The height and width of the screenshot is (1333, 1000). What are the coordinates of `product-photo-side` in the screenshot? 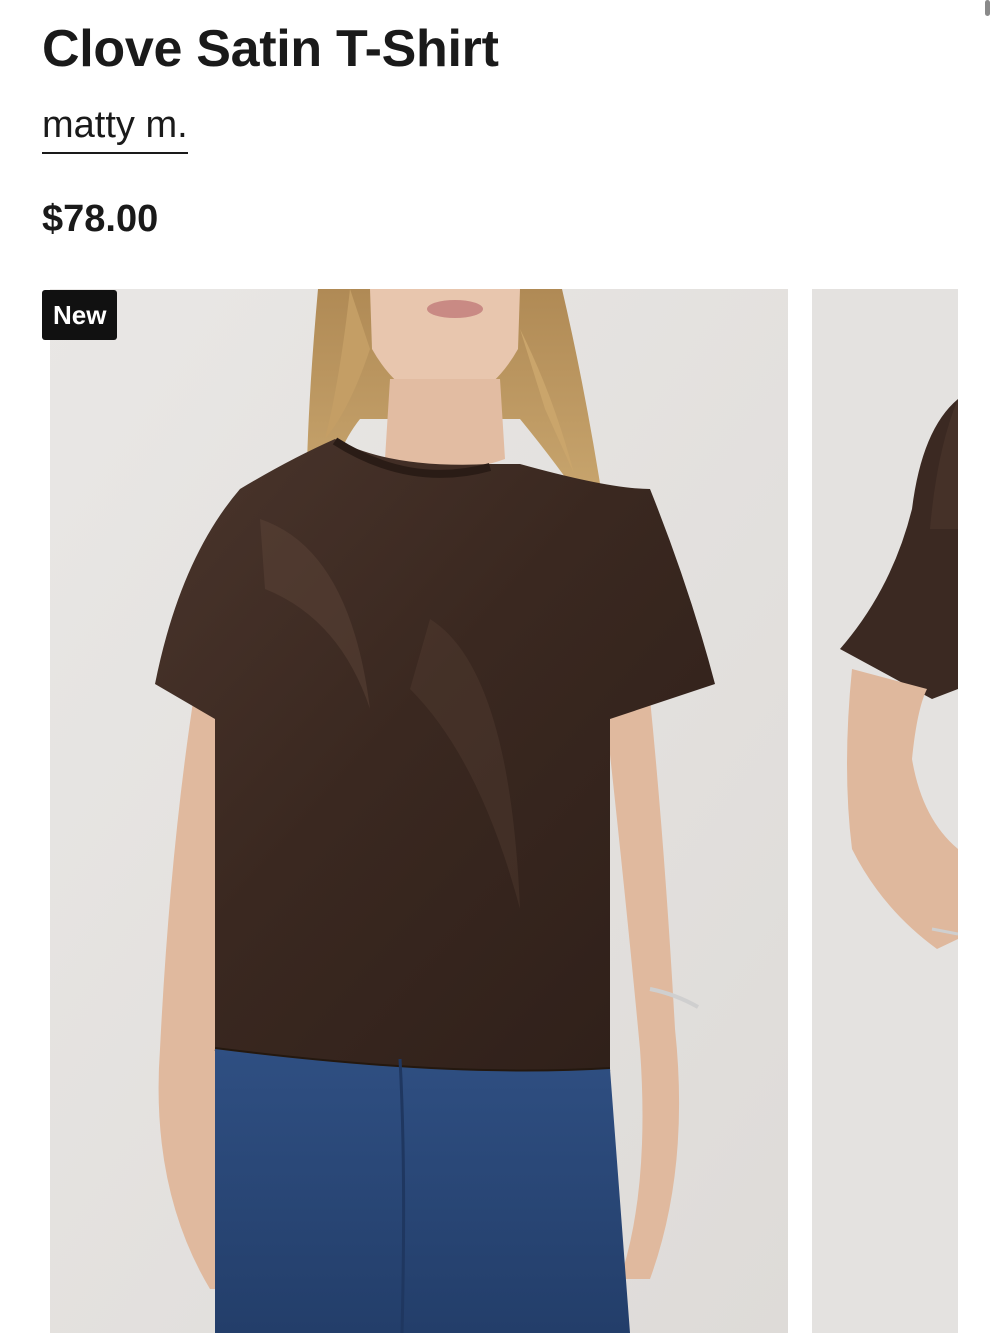 It's located at (885, 811).